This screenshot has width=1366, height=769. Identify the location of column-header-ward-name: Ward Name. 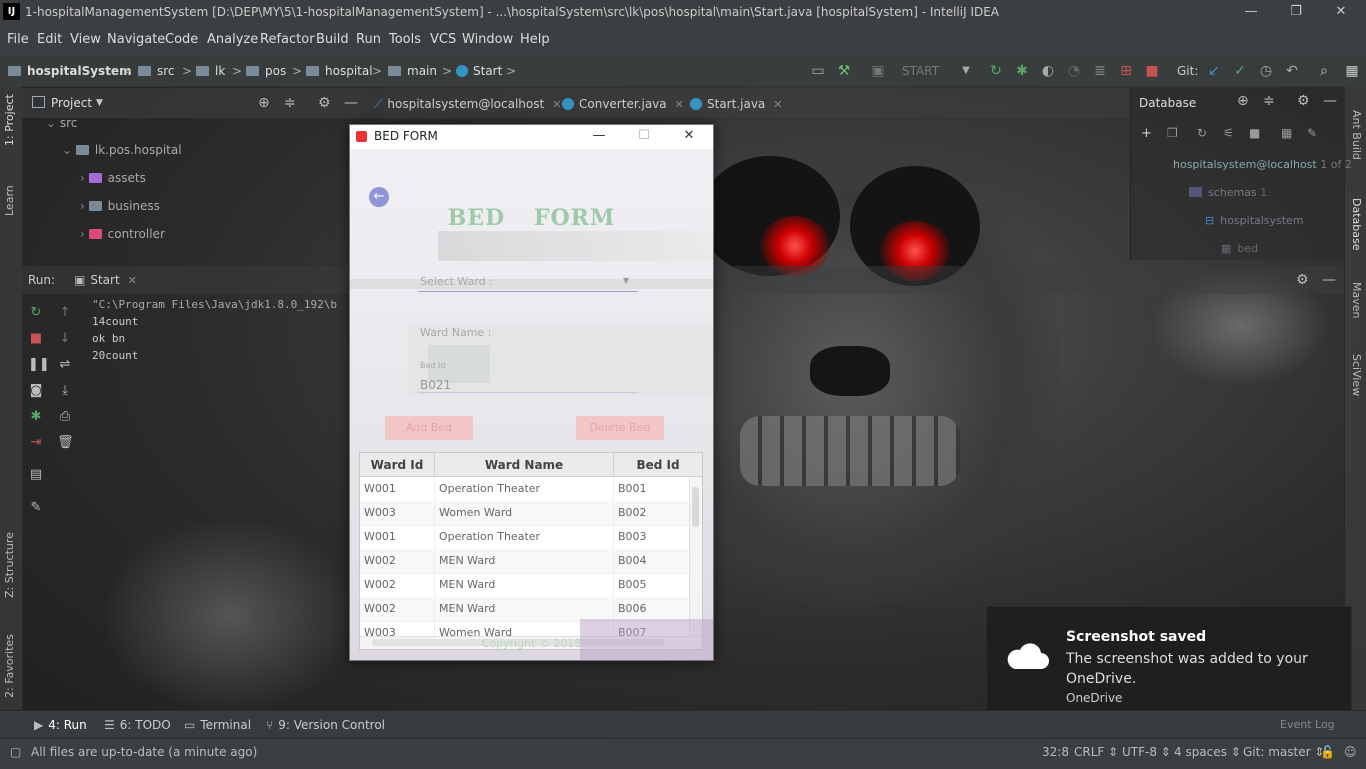
(524, 465).